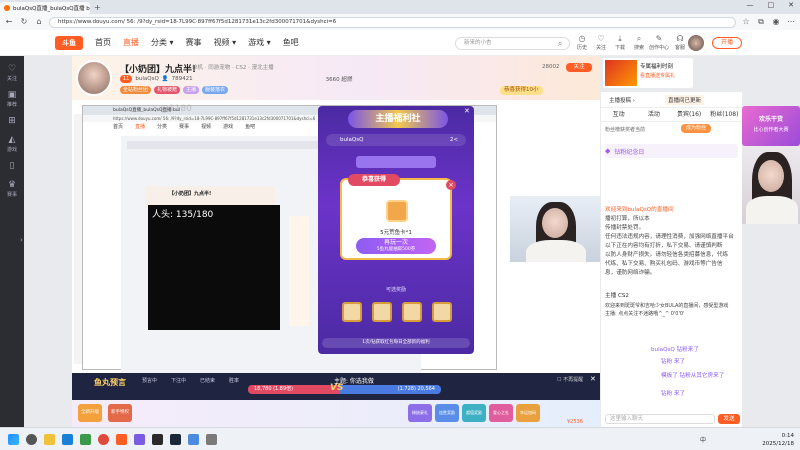  I want to click on nav-events: 赛事, so click(194, 42).